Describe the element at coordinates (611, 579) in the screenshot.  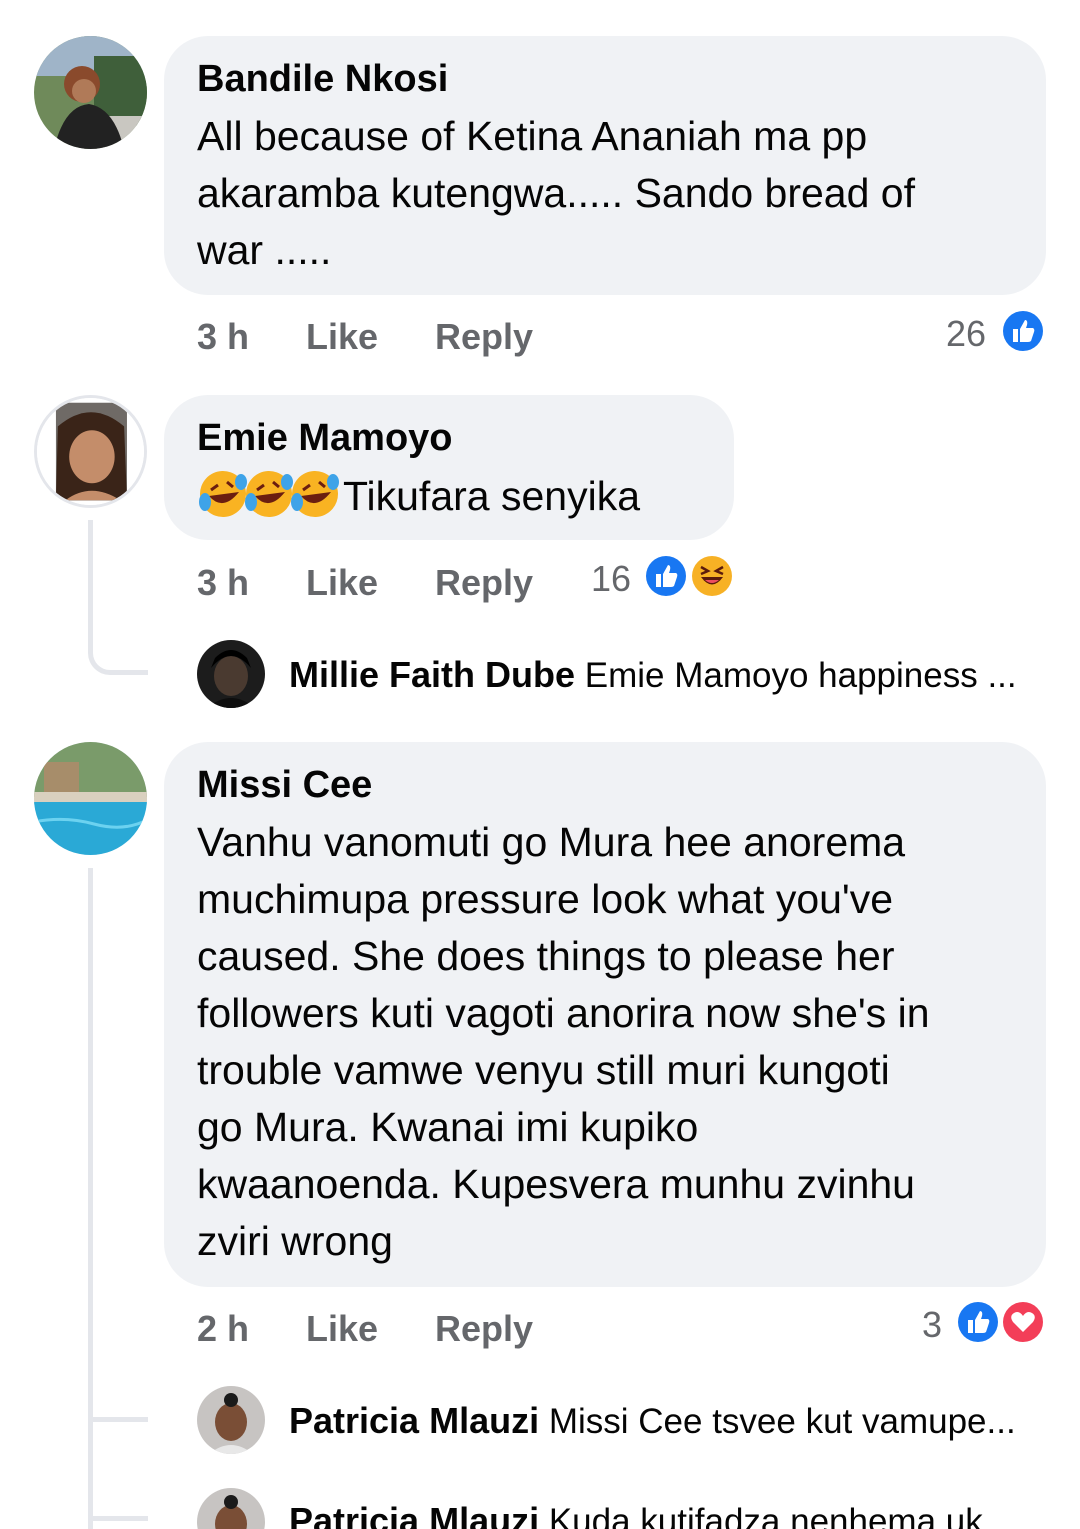
I see `reaction-count: 16` at that location.